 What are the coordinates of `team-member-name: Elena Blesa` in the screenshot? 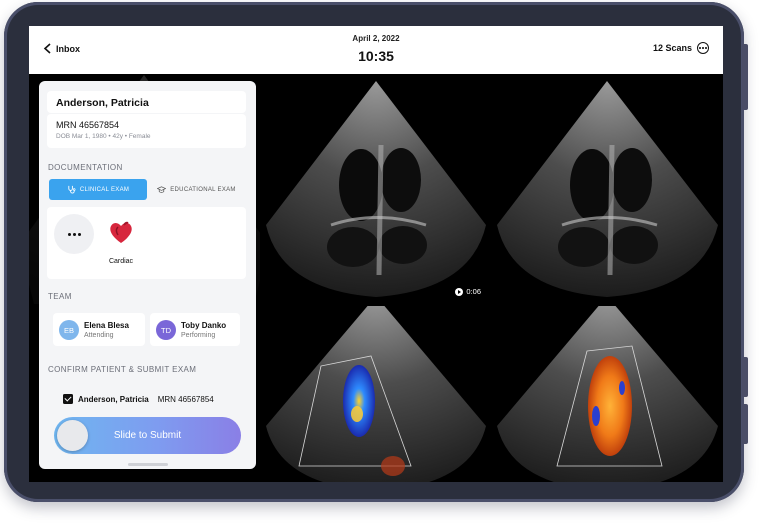 It's located at (106, 325).